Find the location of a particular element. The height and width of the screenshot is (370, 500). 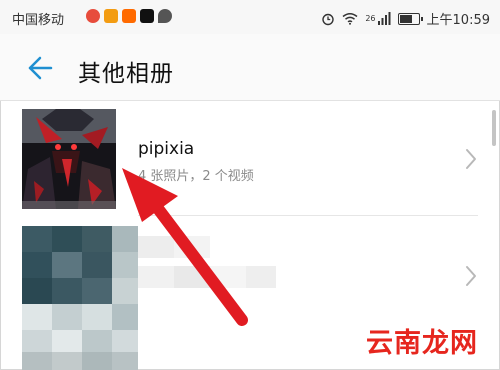

page-title: 其他相册 is located at coordinates (126, 74).